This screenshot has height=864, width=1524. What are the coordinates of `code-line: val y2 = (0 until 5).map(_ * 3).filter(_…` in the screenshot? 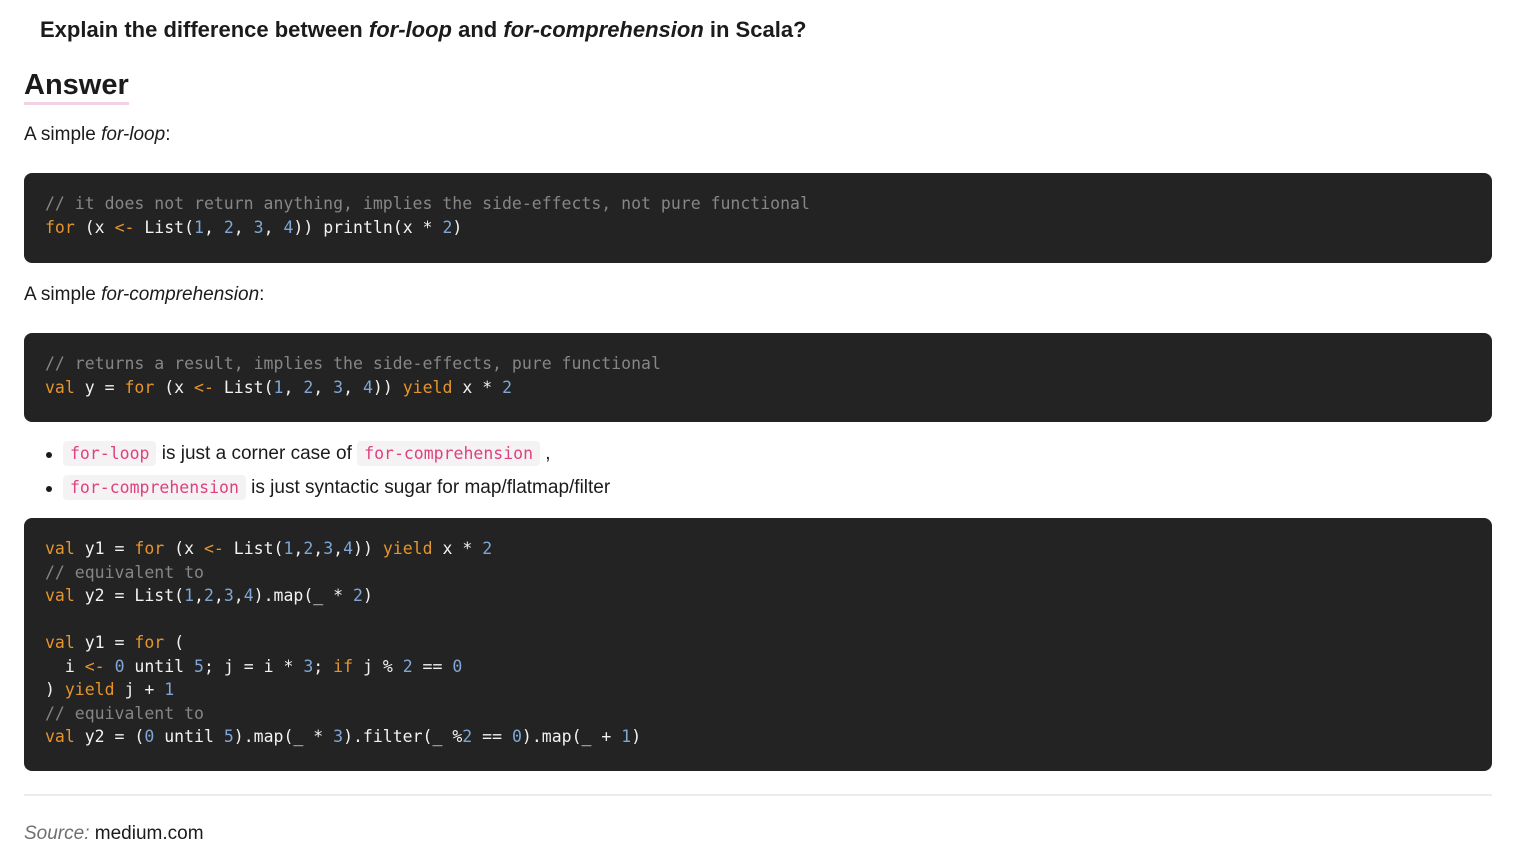 It's located at (758, 737).